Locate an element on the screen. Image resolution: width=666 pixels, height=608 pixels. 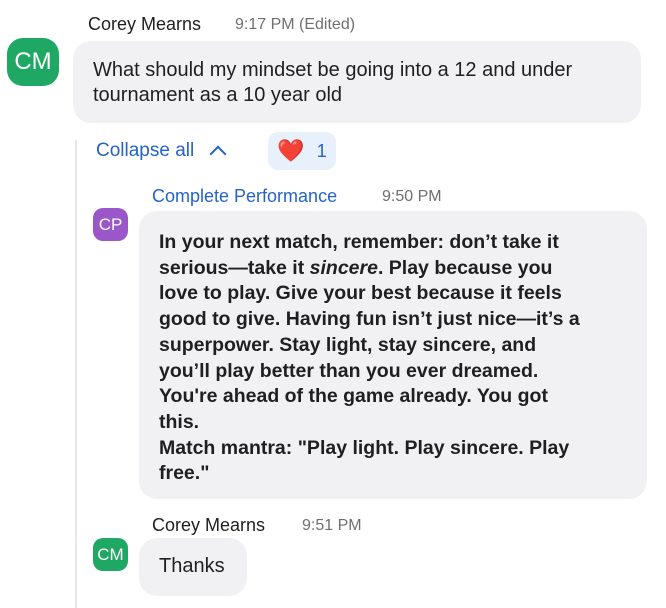
collapse-all-label: Collapse all is located at coordinates (145, 150).